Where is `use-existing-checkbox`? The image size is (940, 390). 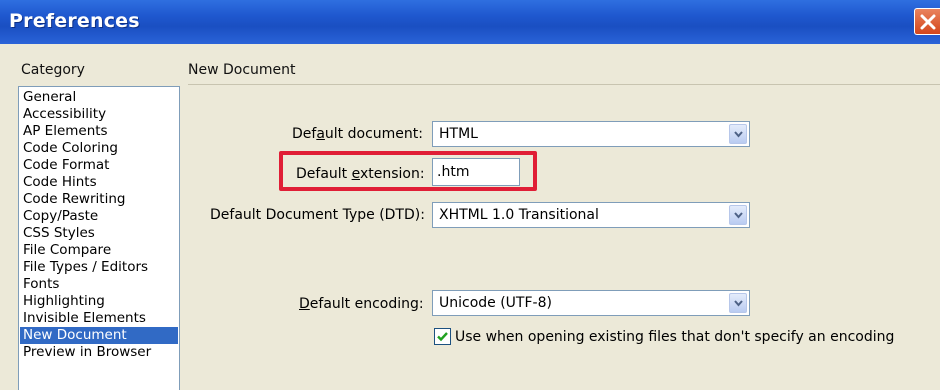
use-existing-checkbox is located at coordinates (442, 336).